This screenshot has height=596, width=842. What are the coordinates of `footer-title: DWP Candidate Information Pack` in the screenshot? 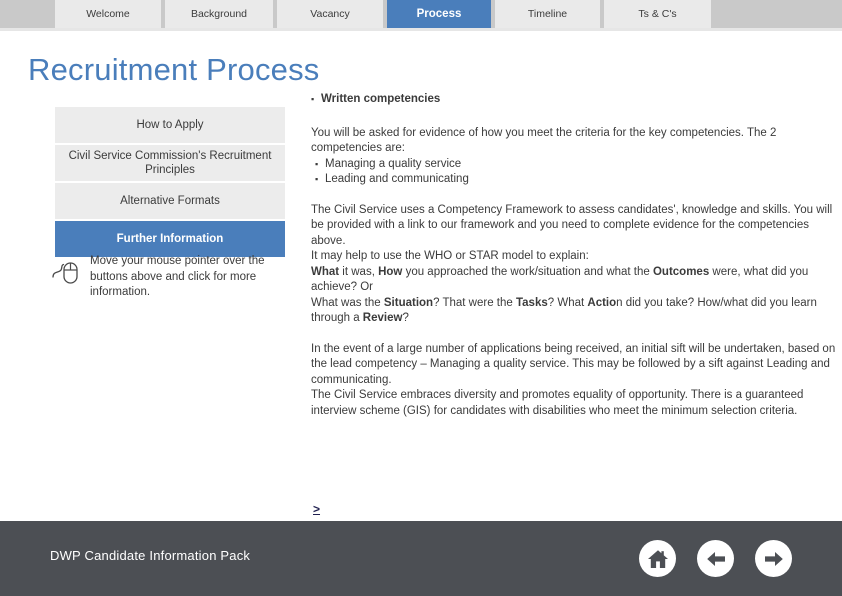 It's located at (150, 555).